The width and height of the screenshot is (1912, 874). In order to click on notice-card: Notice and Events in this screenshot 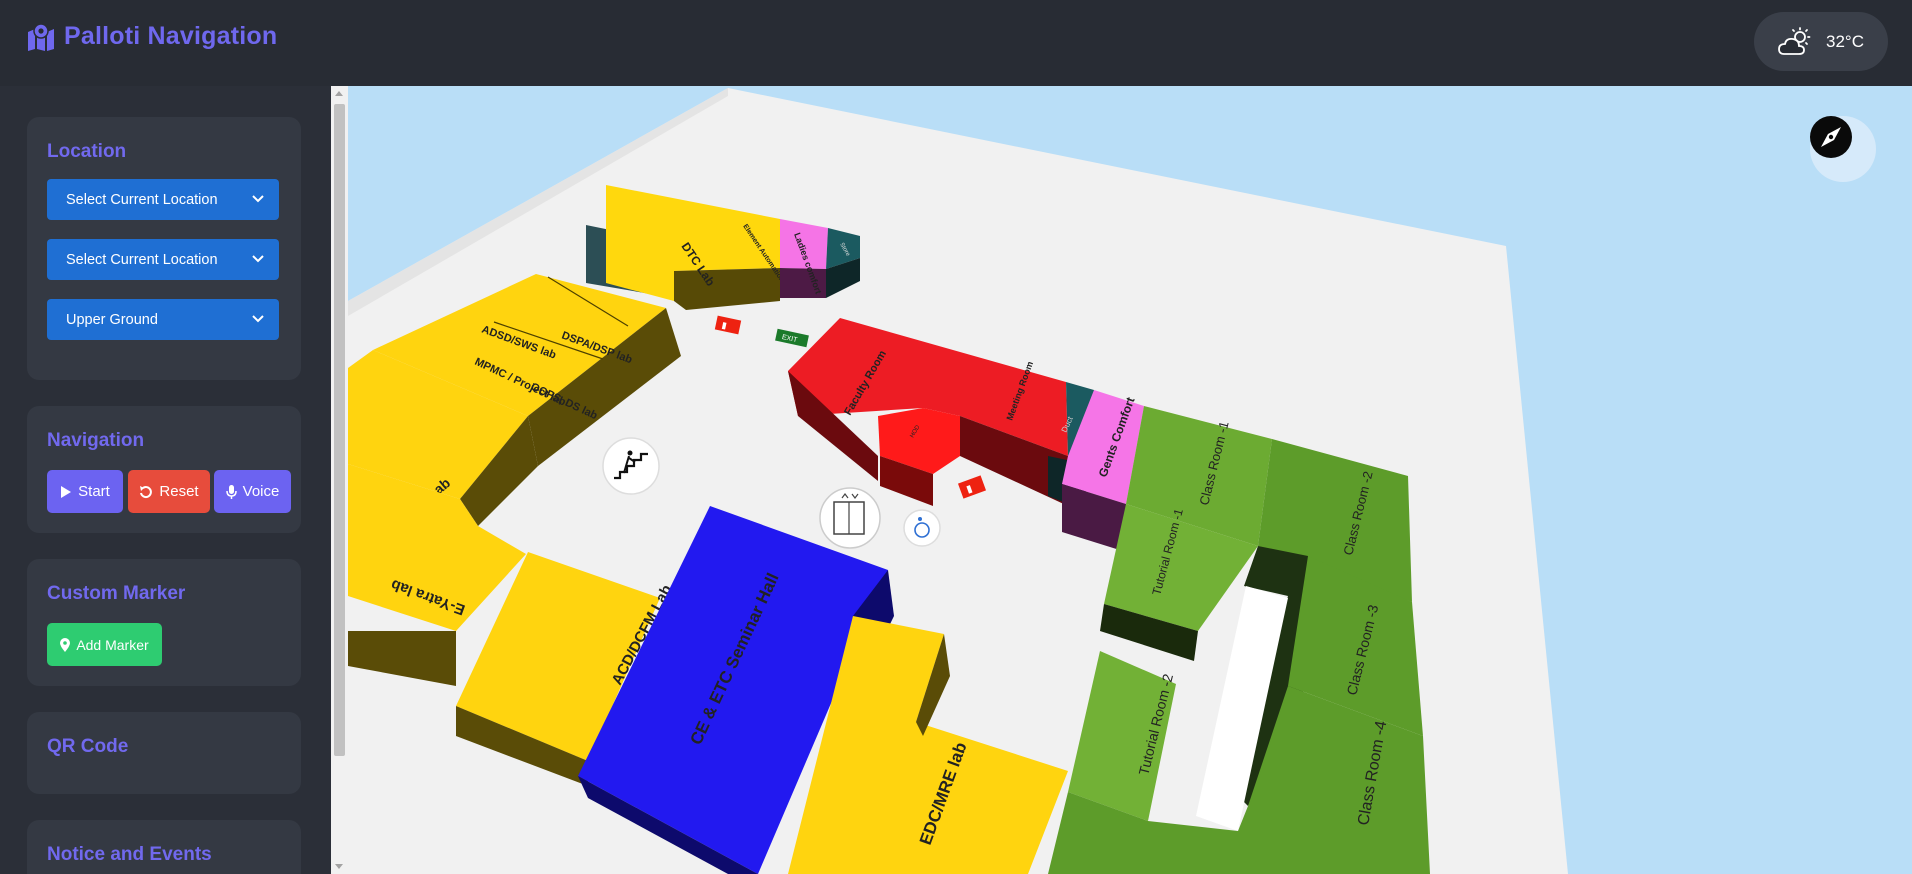, I will do `click(164, 847)`.